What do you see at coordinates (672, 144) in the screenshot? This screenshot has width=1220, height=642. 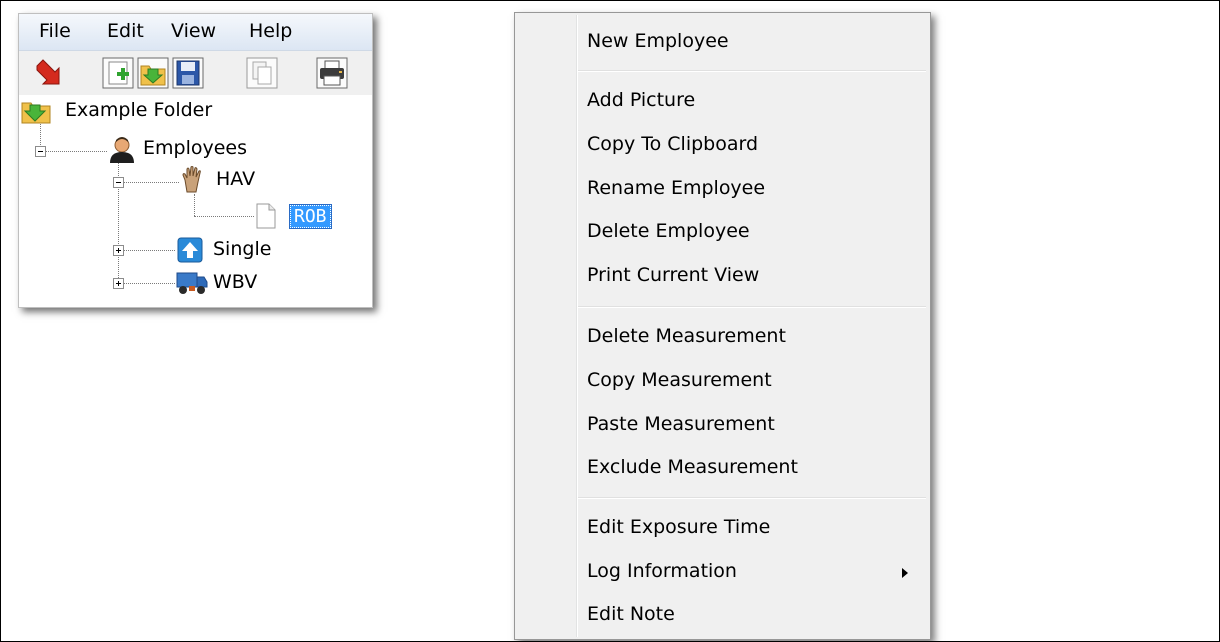 I see `menu-item-copy-to-clipboard: Copy To Clipboard` at bounding box center [672, 144].